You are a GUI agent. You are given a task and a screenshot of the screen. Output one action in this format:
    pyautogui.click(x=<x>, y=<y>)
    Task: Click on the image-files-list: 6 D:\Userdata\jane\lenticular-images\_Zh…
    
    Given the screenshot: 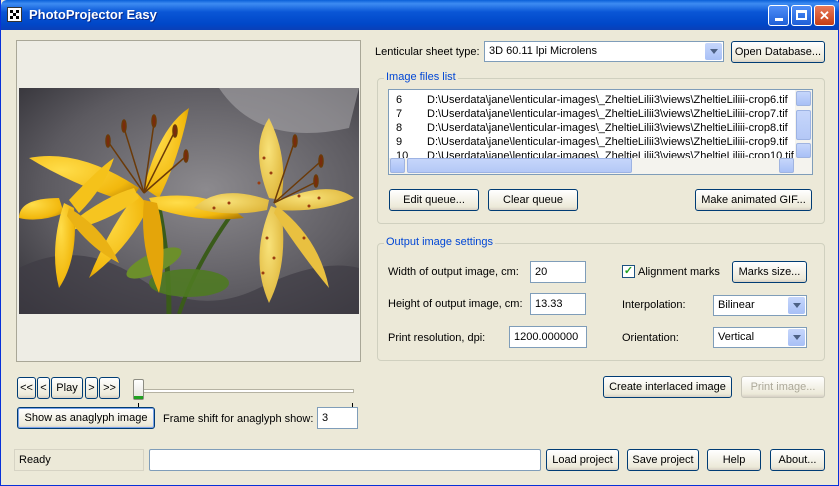 What is the action you would take?
    pyautogui.click(x=600, y=132)
    